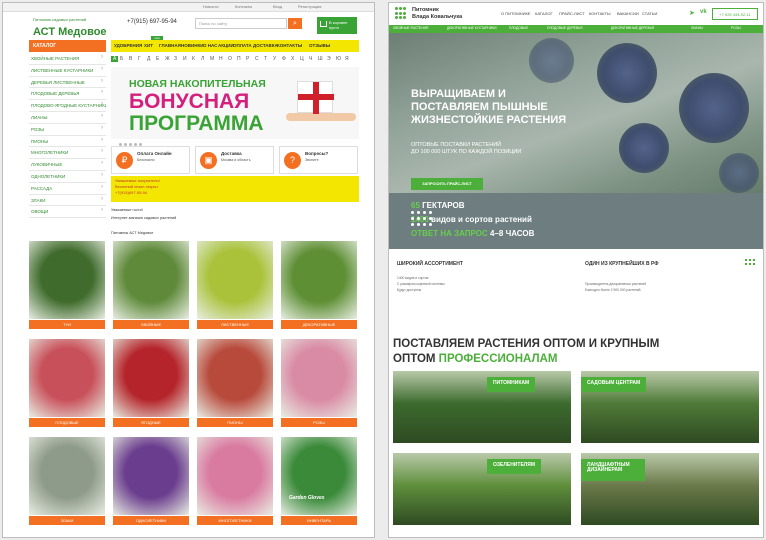 The image size is (766, 540). What do you see at coordinates (572, 13) in the screenshot?
I see `menu-item: ПРАЙС-ЛИСТ` at bounding box center [572, 13].